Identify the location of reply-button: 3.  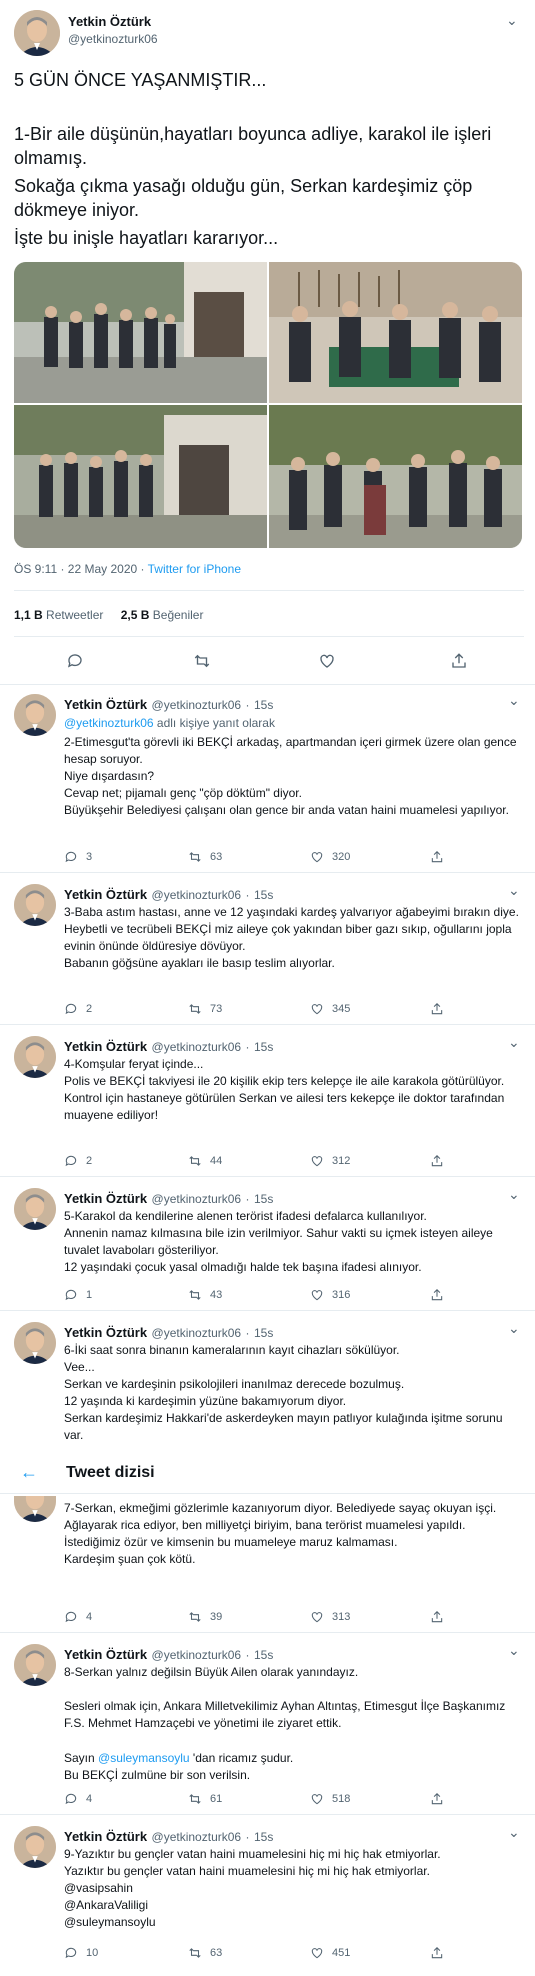
(78, 857).